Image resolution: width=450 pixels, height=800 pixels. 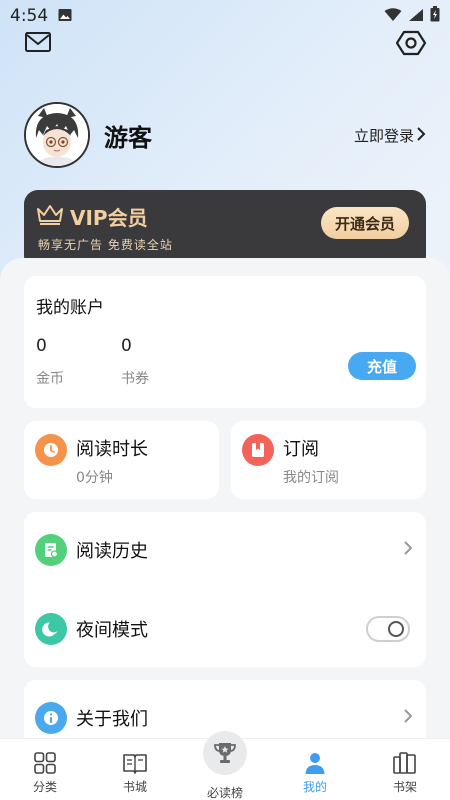 I want to click on signal-icon, so click(x=416, y=16).